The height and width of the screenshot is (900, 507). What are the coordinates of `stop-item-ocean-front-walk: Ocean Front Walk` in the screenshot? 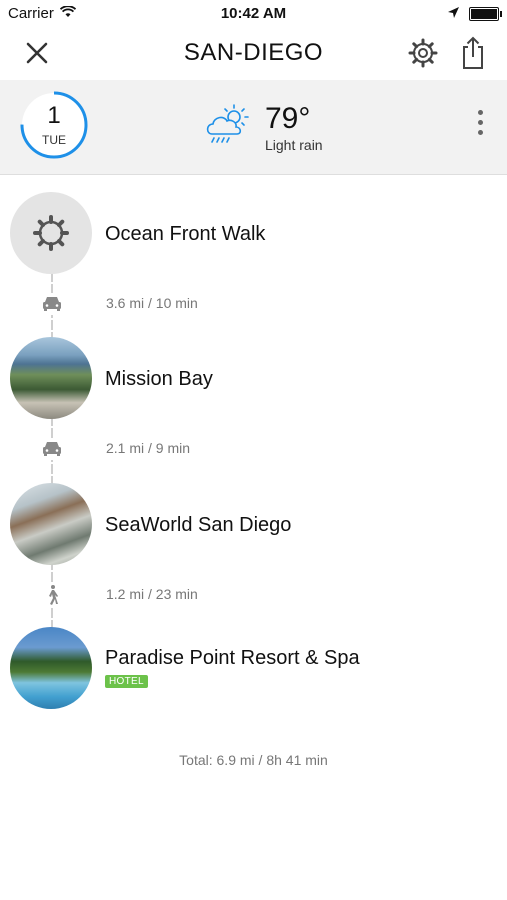 It's located at (253, 235).